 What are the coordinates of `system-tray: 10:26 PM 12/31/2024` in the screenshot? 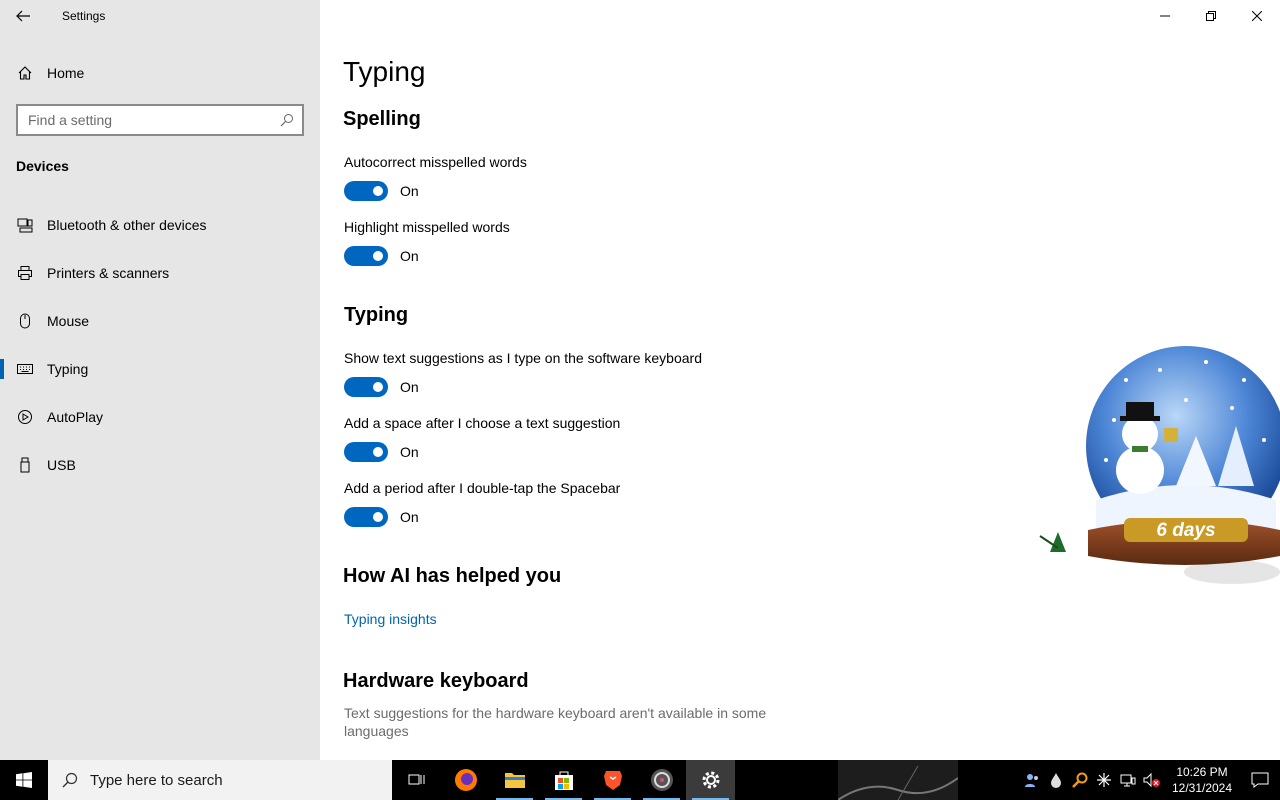 It's located at (1150, 780).